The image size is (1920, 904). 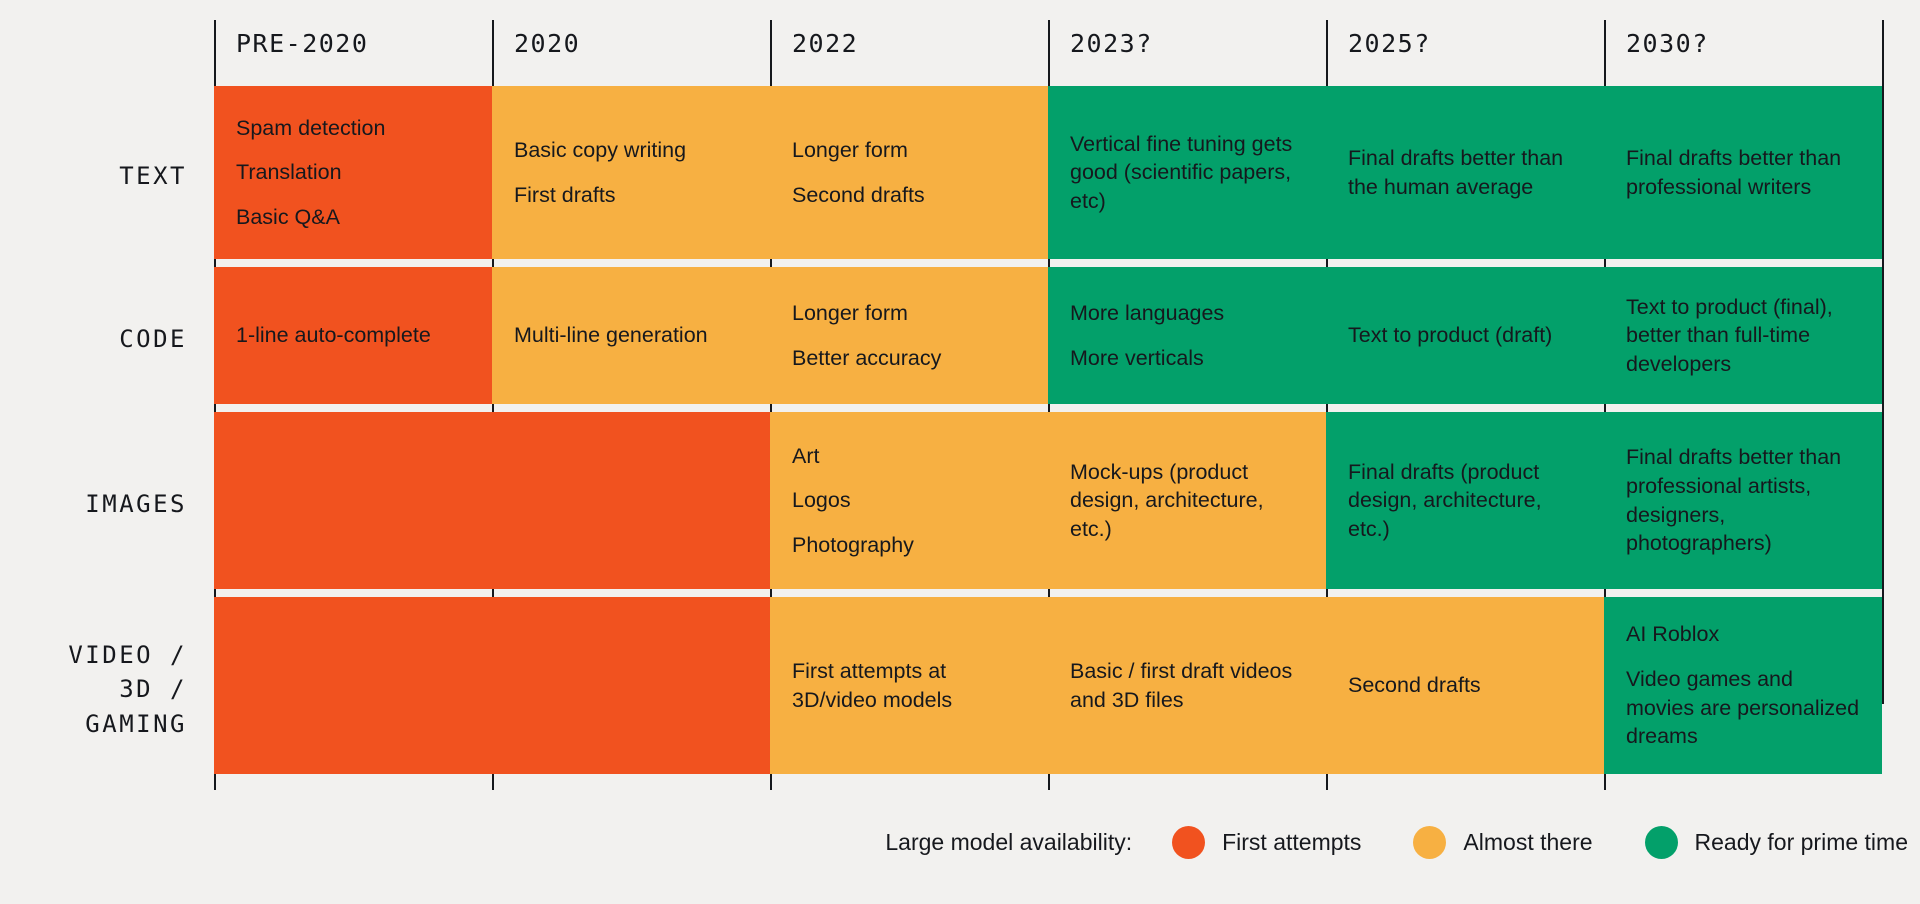 What do you see at coordinates (867, 357) in the screenshot?
I see `cell-text-line: Better accuracy` at bounding box center [867, 357].